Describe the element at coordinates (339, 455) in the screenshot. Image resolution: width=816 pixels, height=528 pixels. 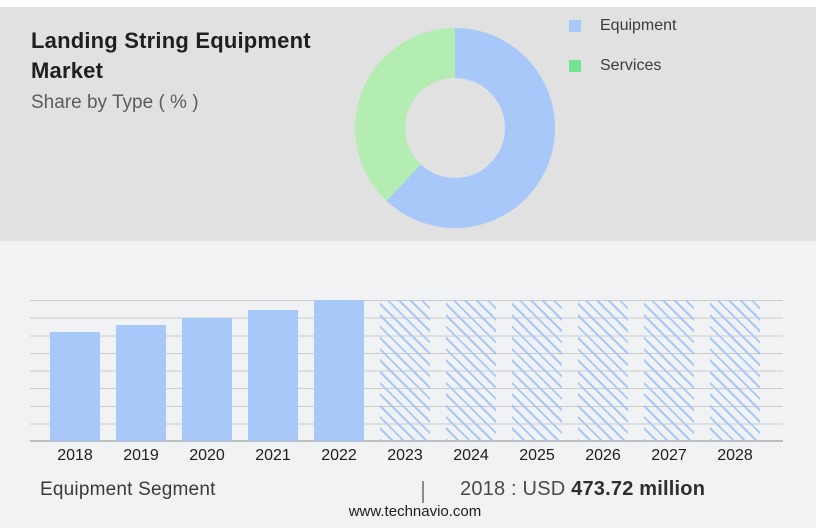
I see `x-label-2022: 2022` at that location.